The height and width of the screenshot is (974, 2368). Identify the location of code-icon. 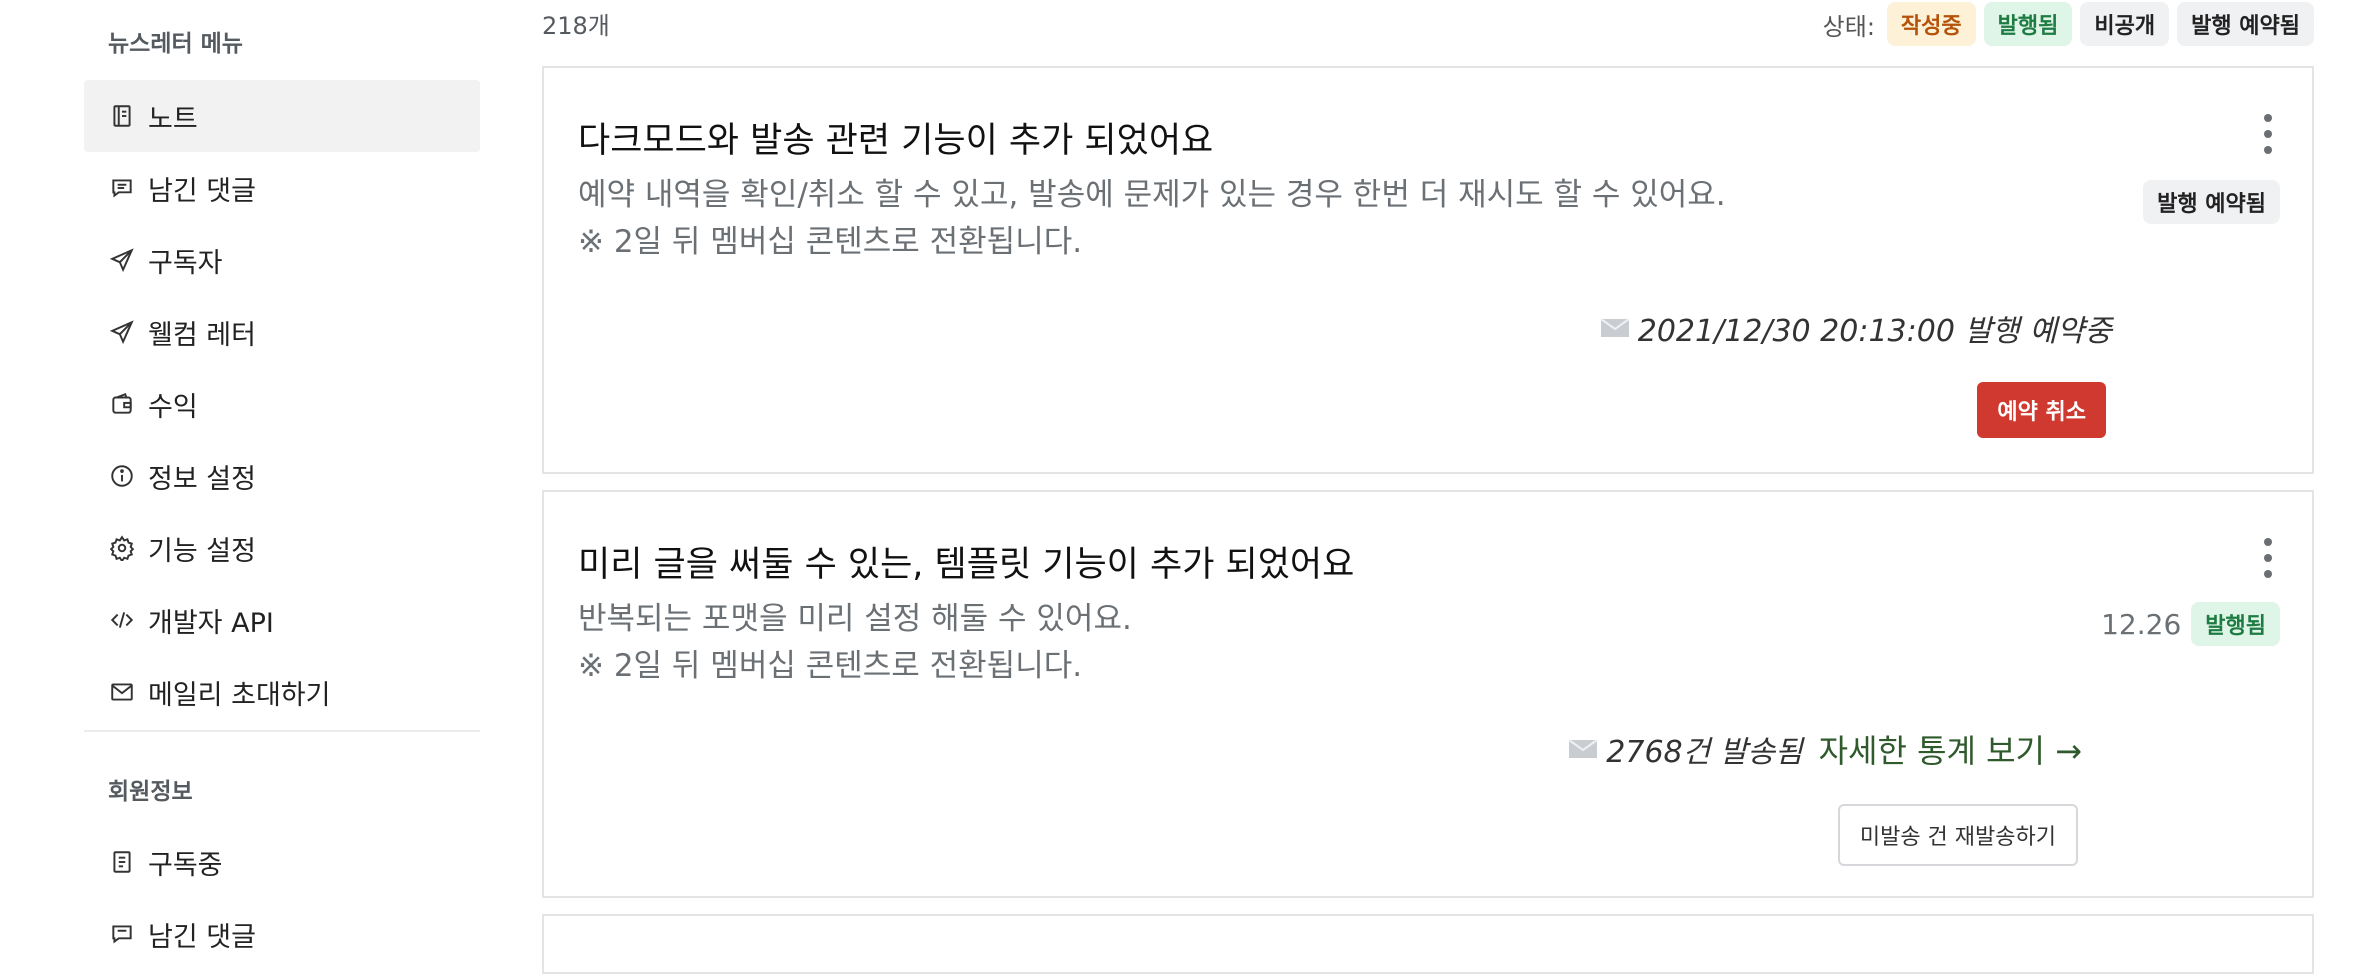
(122, 620).